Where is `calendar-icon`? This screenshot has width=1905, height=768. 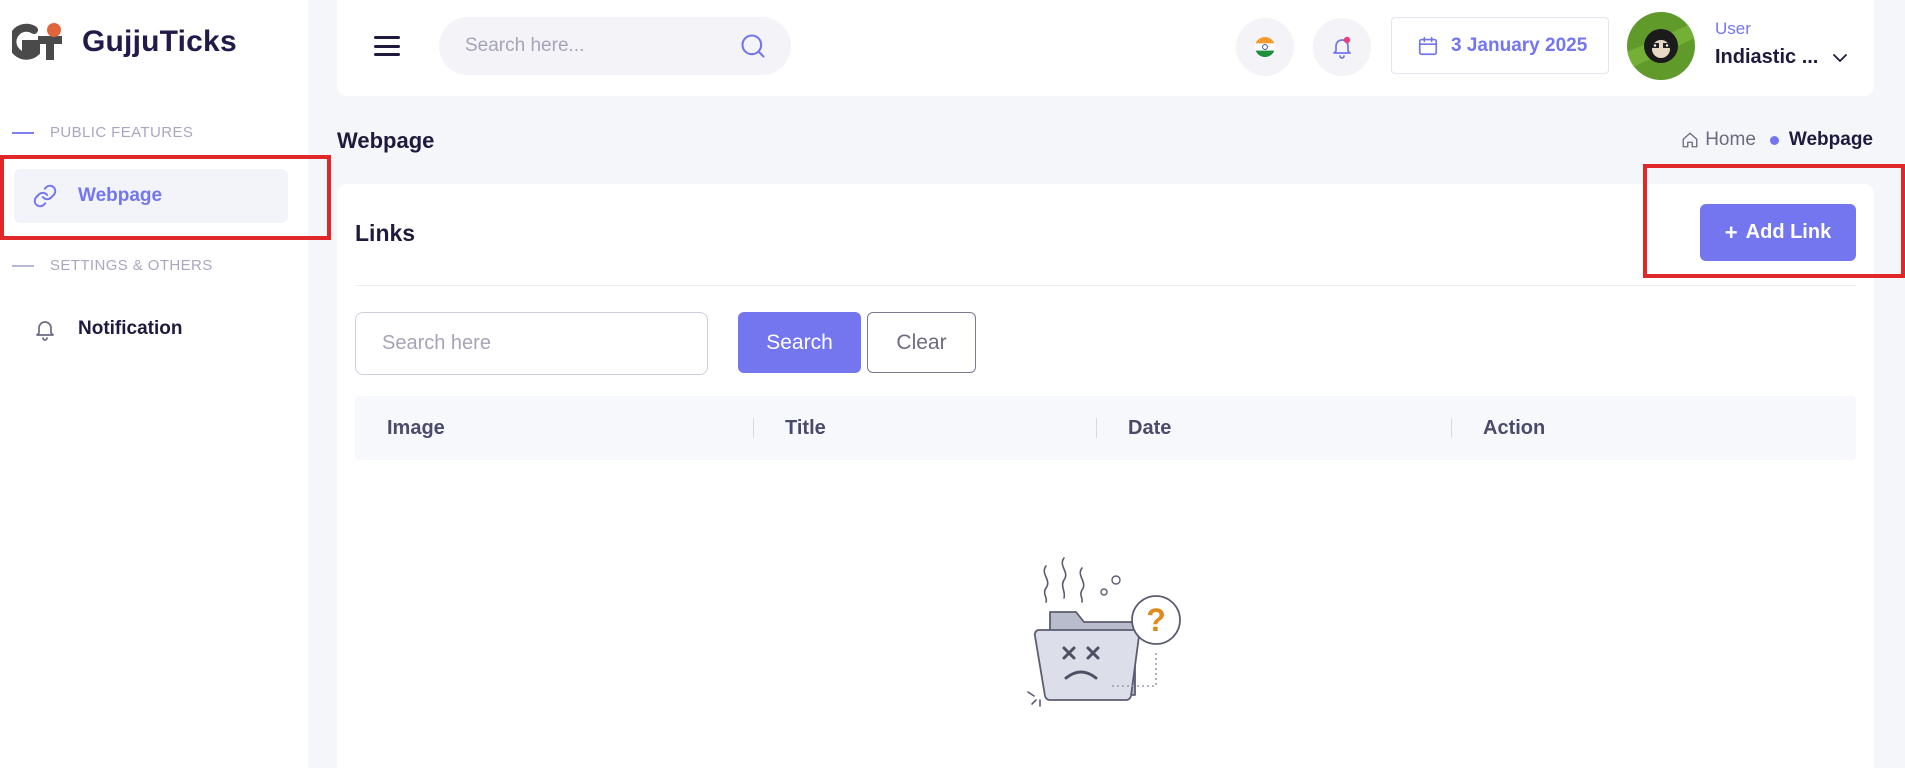 calendar-icon is located at coordinates (1428, 46).